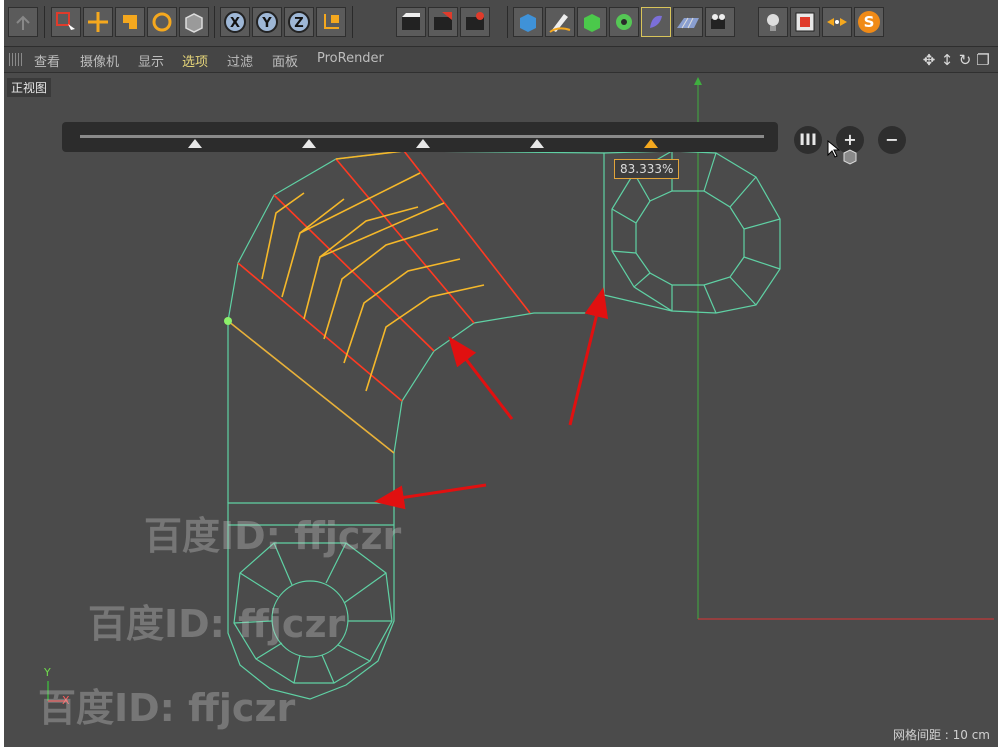  I want to click on menu-prorender: ProRender, so click(350, 58).